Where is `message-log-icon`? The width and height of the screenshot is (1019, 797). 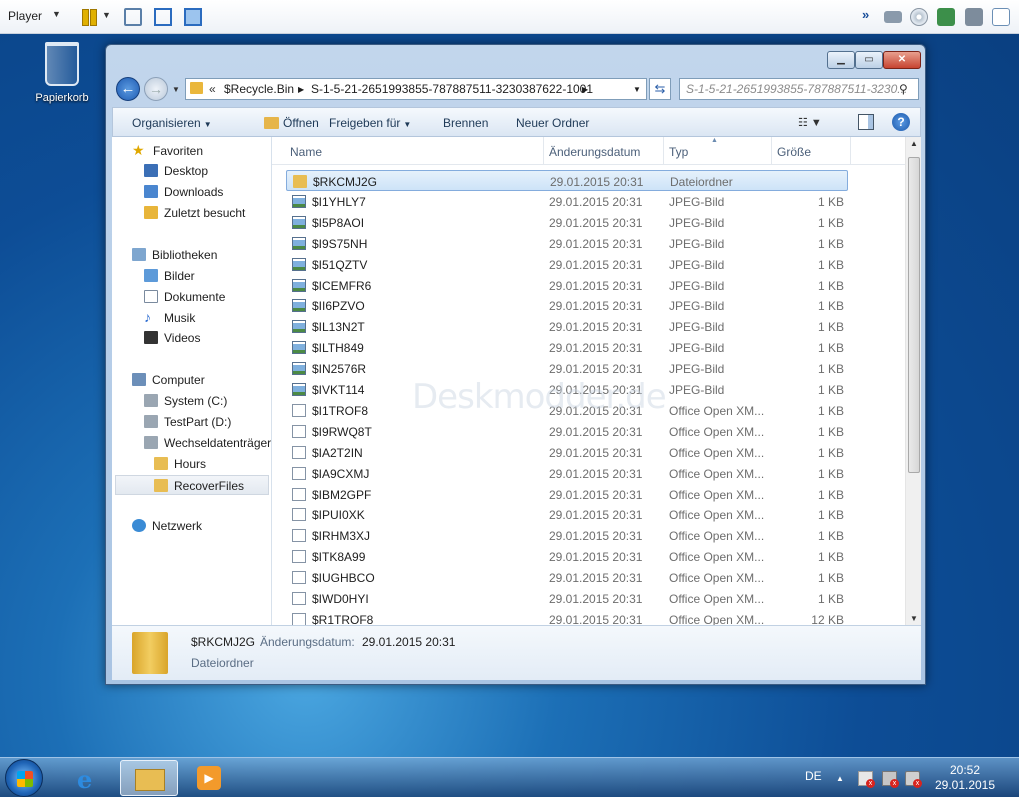 message-log-icon is located at coordinates (1001, 17).